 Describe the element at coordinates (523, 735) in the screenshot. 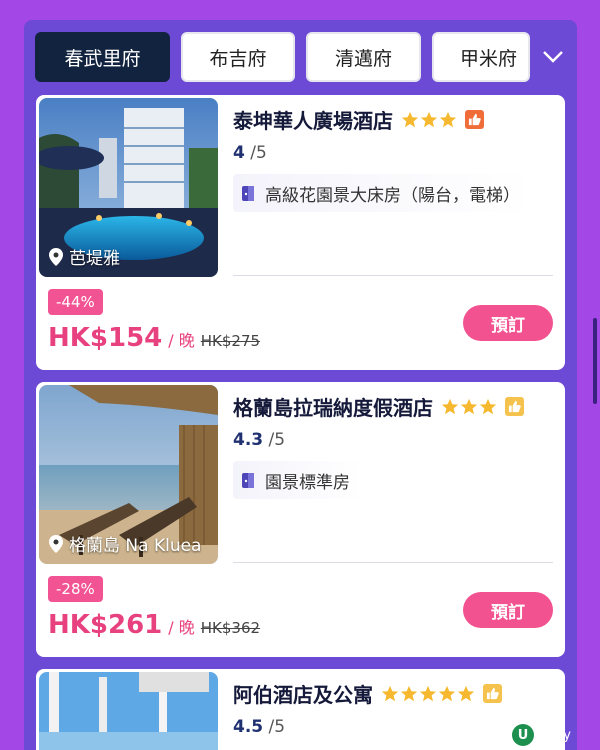

I see `watermark-logo-icon: U` at that location.